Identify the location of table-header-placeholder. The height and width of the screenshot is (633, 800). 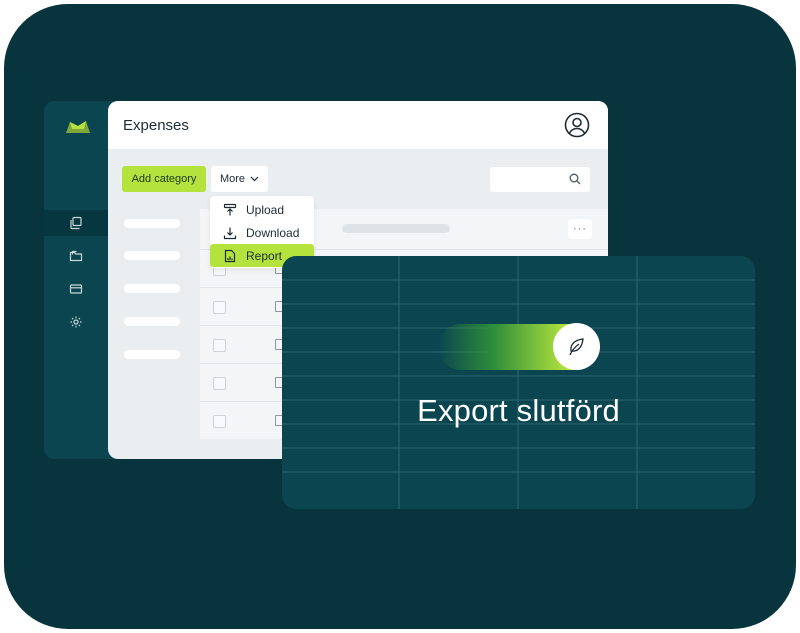
(396, 228).